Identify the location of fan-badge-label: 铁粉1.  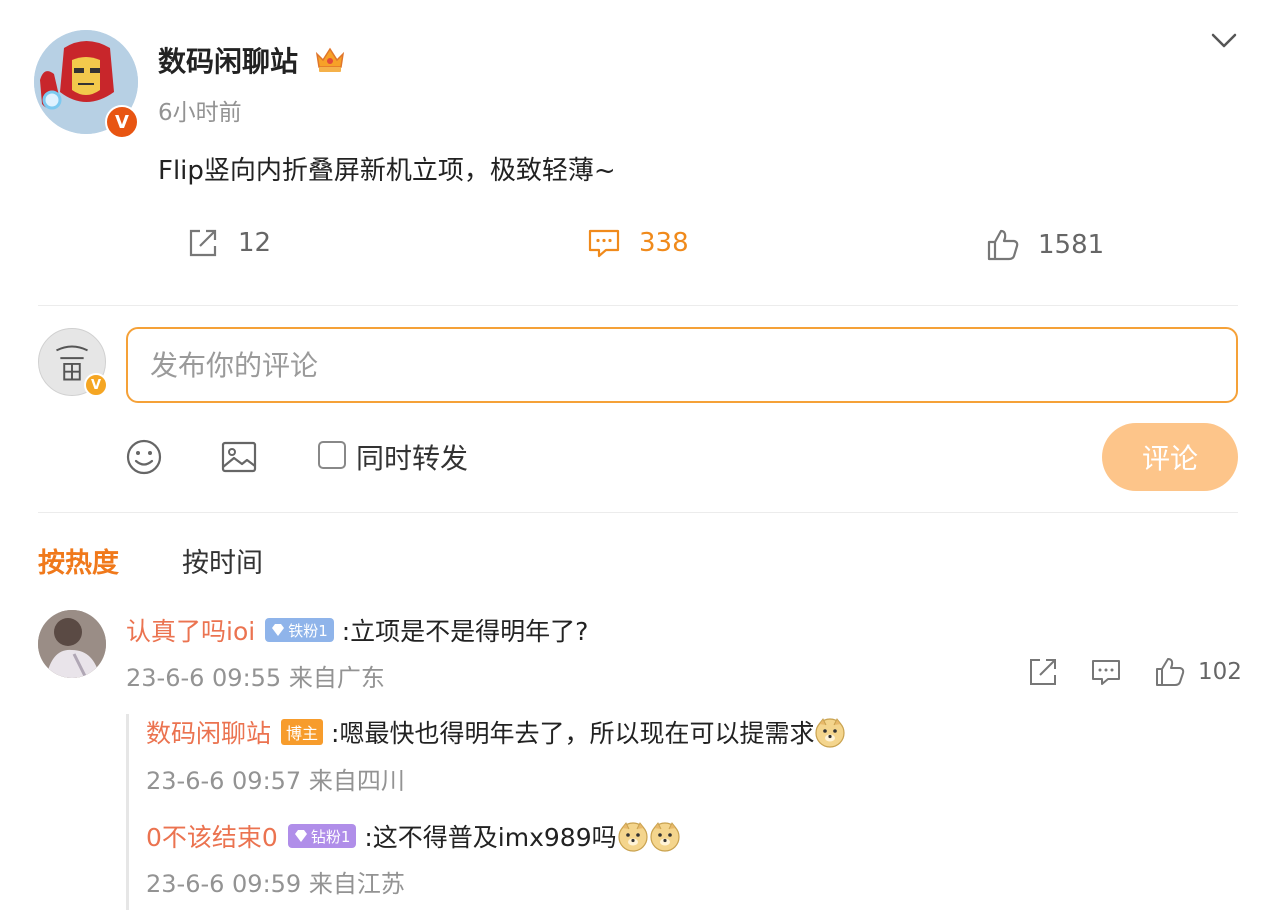
(308, 630).